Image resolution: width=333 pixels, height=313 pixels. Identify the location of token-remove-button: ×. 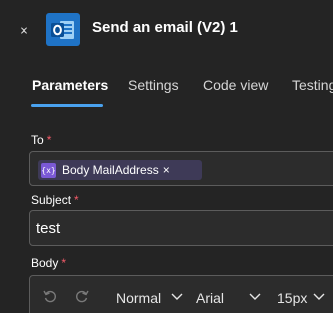
(166, 170).